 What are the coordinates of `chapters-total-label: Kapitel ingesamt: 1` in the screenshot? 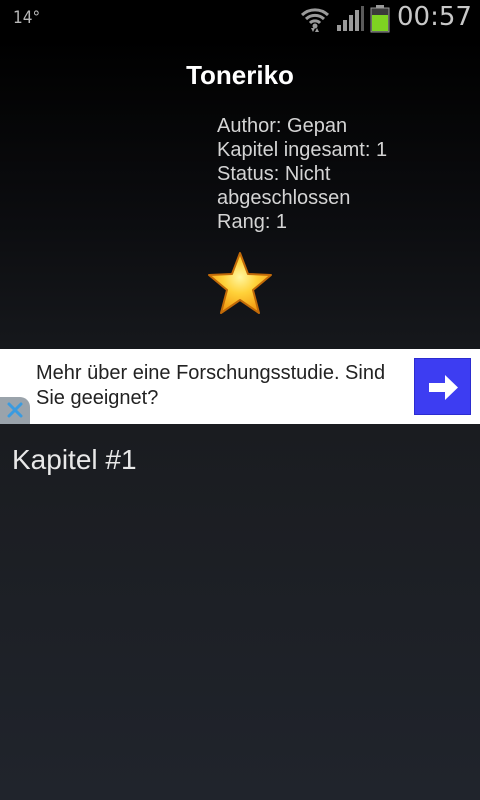 It's located at (302, 150).